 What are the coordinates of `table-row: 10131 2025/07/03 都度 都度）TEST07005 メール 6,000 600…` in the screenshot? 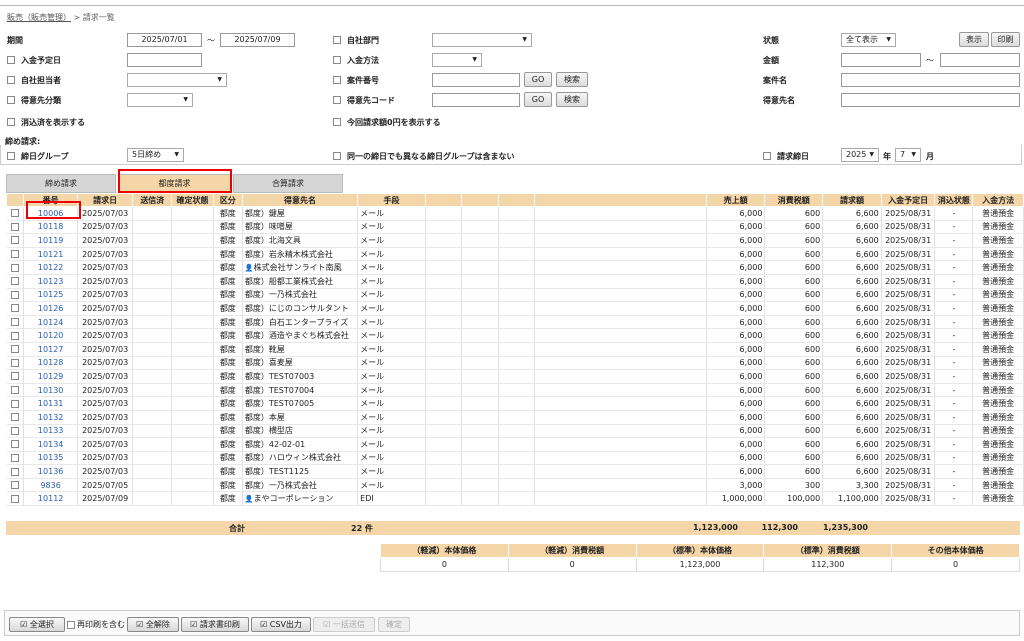 It's located at (515, 403).